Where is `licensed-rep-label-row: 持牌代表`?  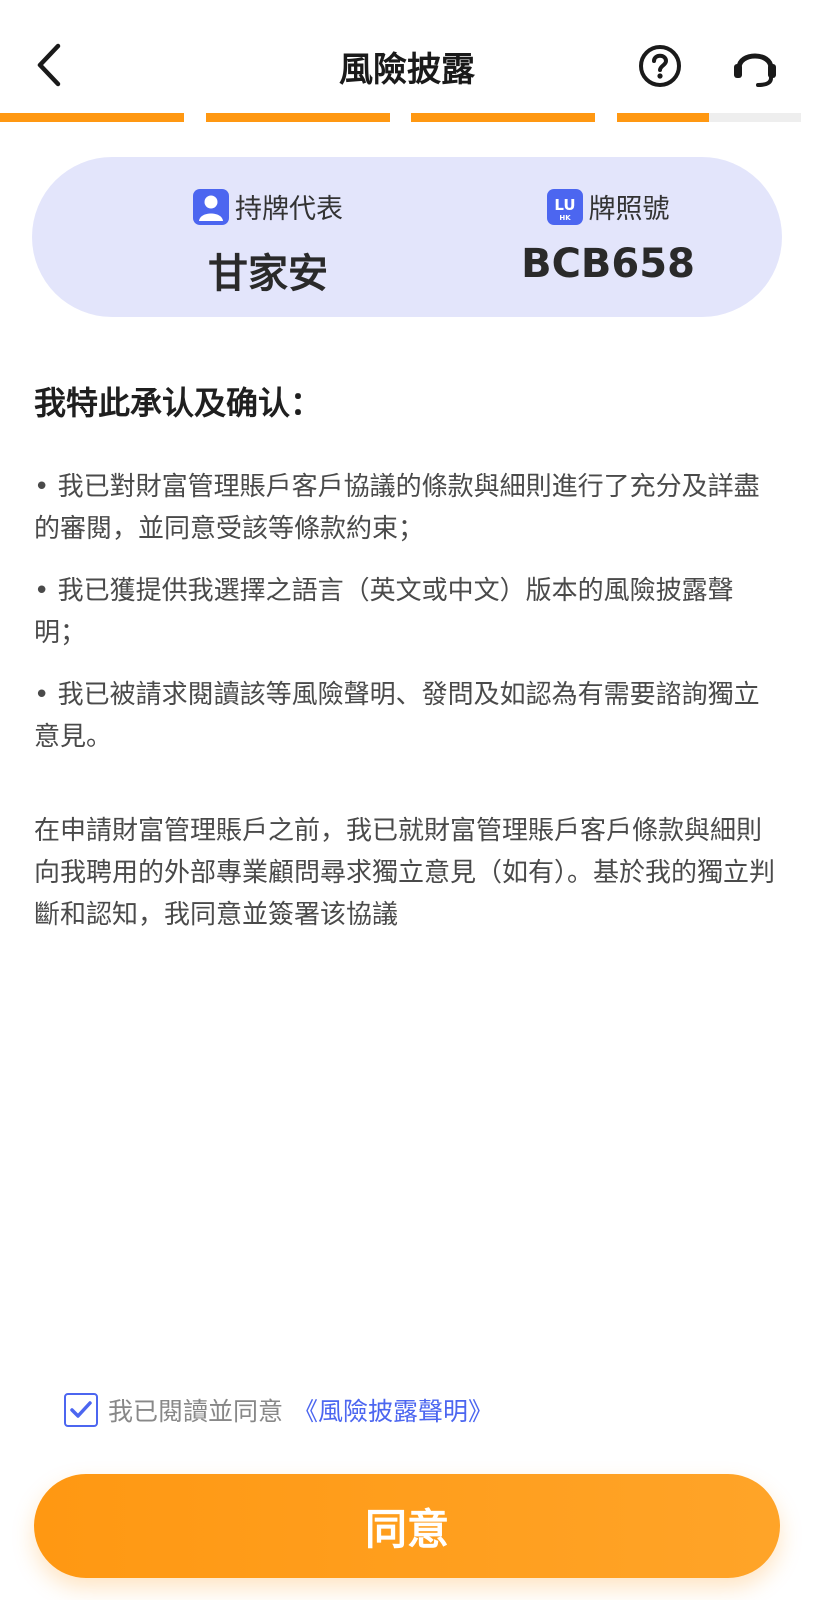 licensed-rep-label-row: 持牌代表 is located at coordinates (268, 206).